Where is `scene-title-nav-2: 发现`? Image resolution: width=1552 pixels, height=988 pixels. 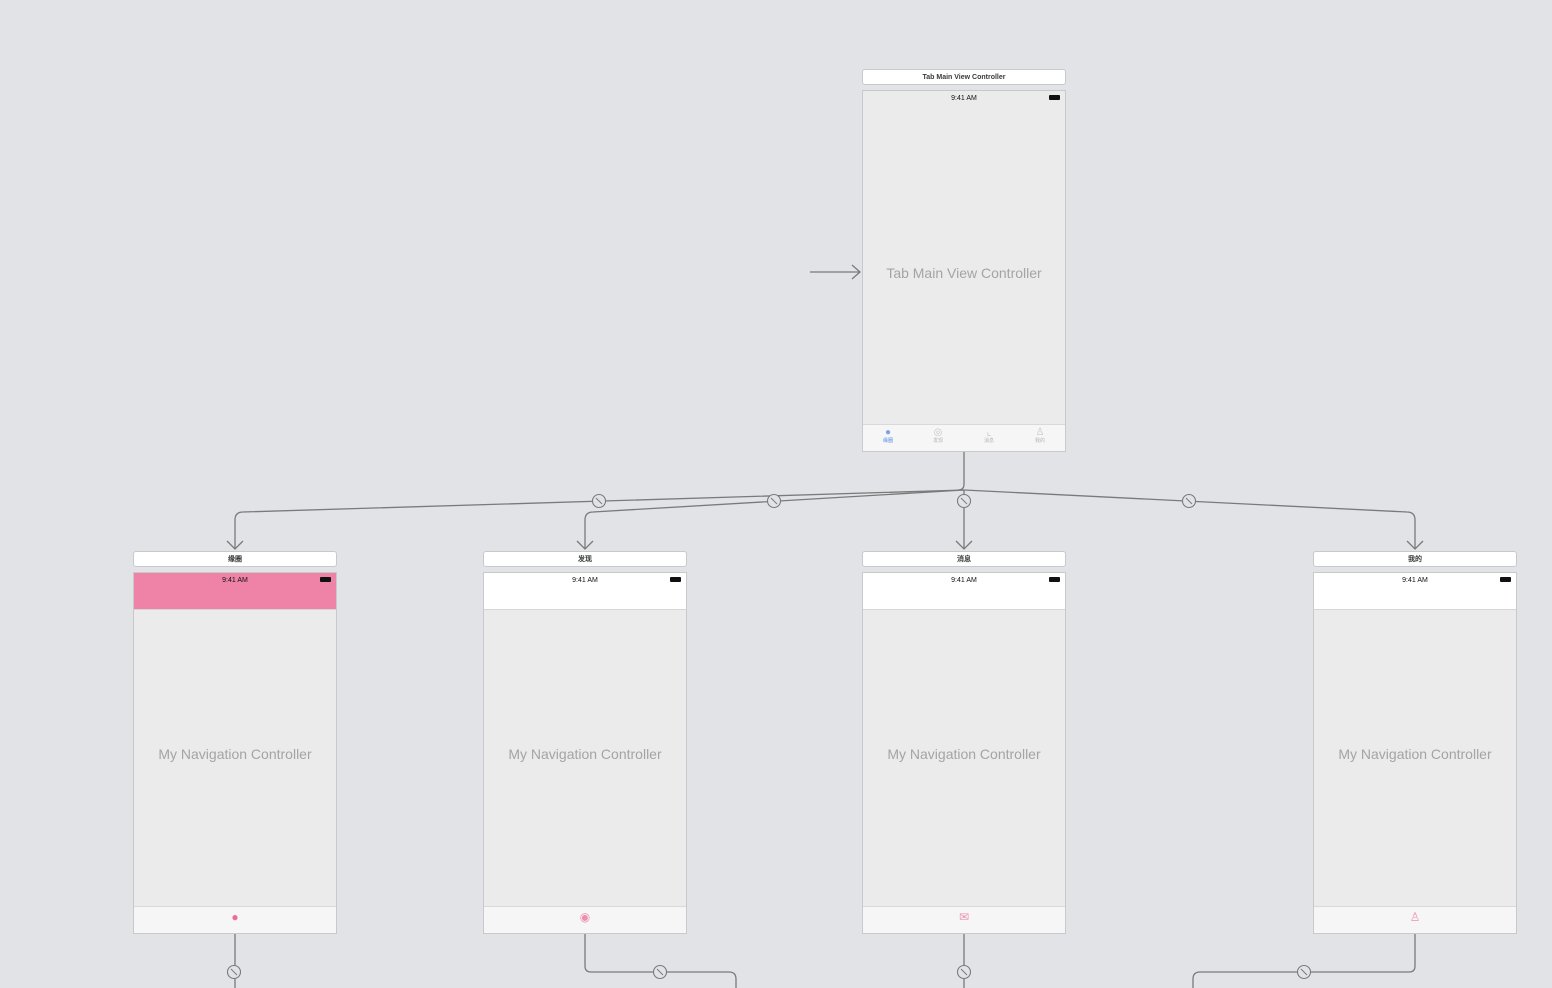
scene-title-nav-2: 发现 is located at coordinates (585, 559).